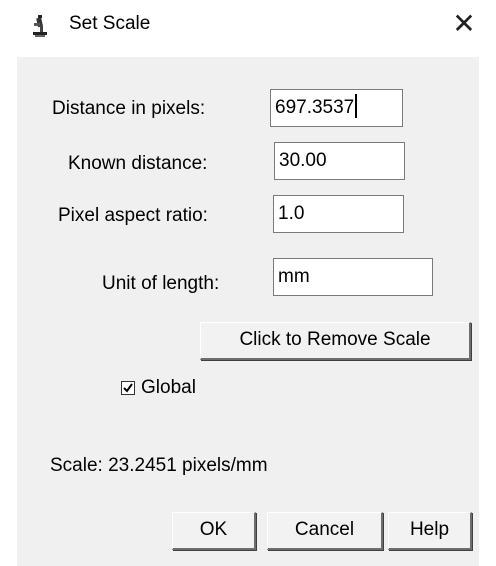 This screenshot has width=496, height=566. I want to click on unit-of-length-label: Unit of length:, so click(161, 283).